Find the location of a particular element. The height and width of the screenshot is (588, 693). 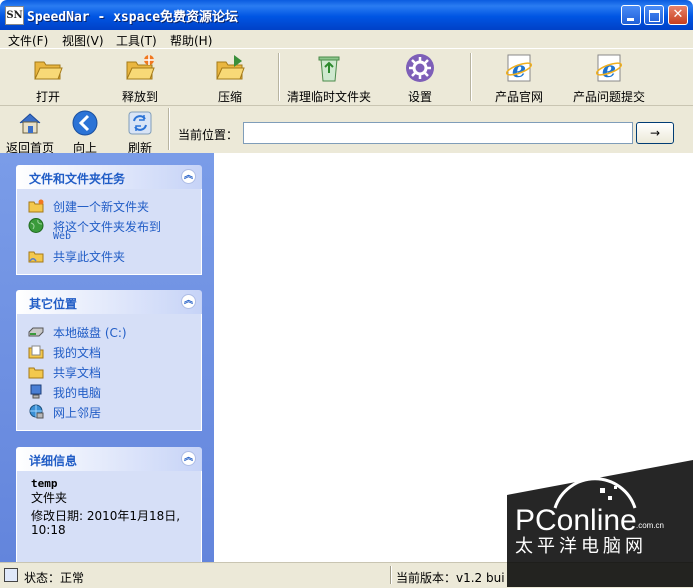

navigation-bar: 返回首页 向上 刷新 当前位置： → is located at coordinates (346, 130).